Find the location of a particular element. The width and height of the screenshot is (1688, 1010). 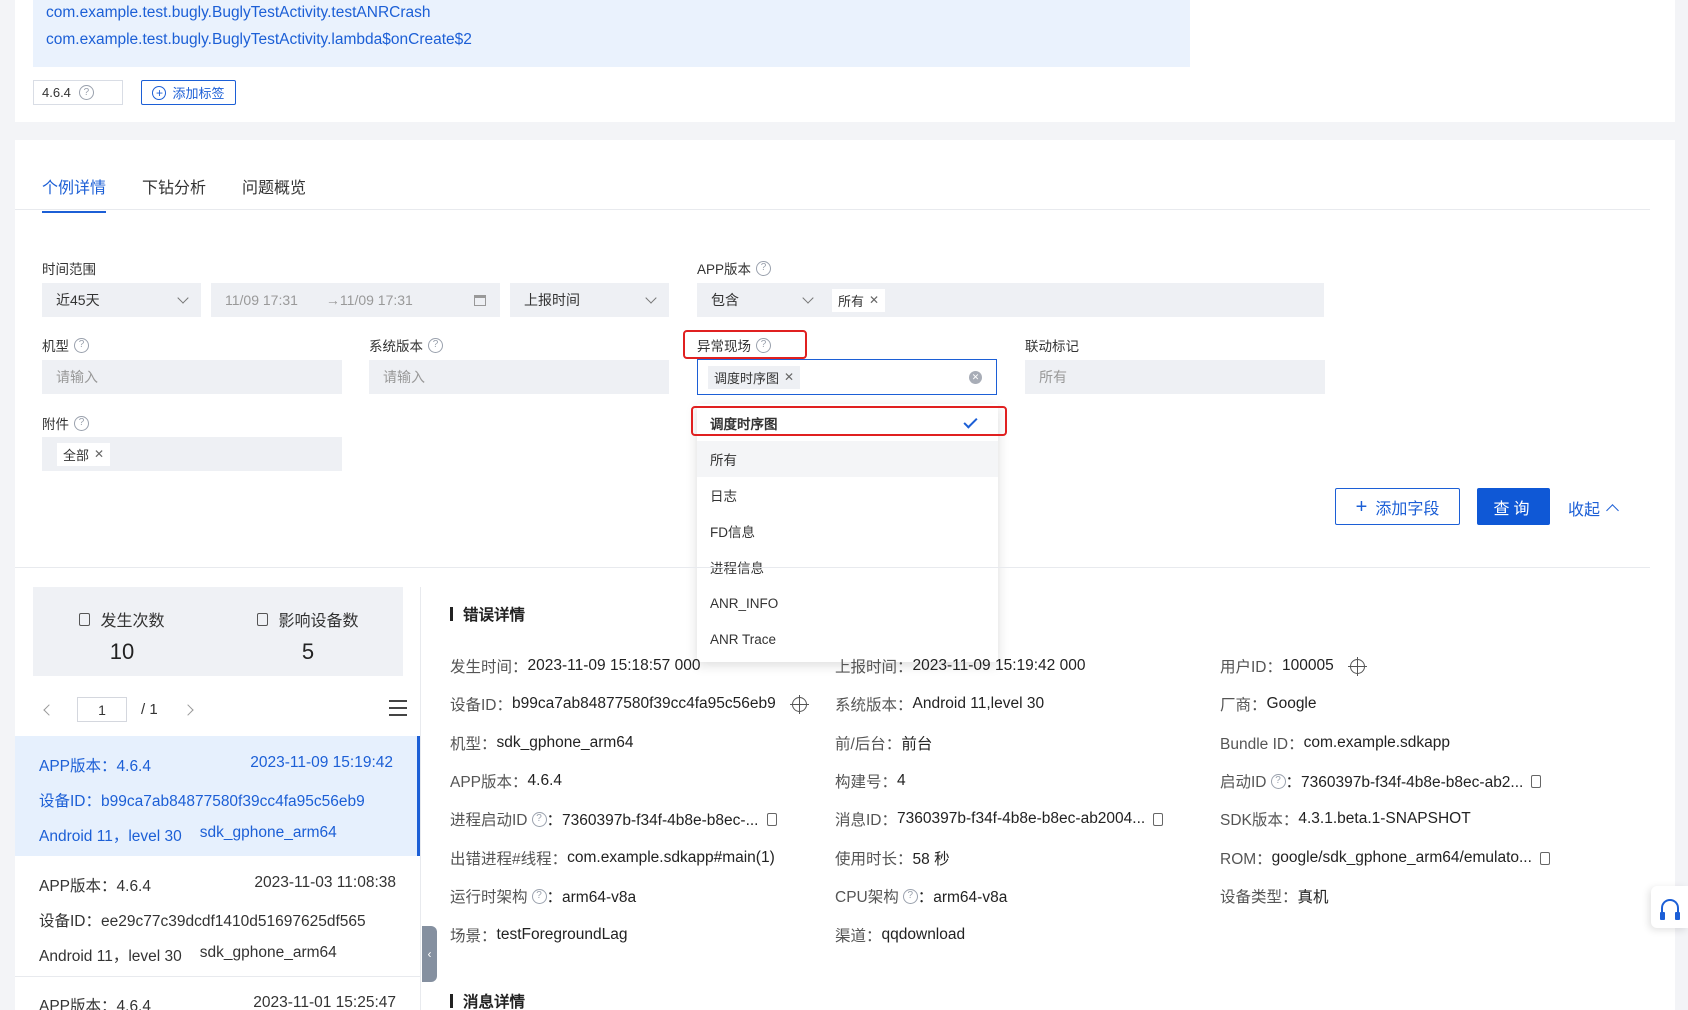

item-time: 2023-11-03 11:08:38 is located at coordinates (325, 882).